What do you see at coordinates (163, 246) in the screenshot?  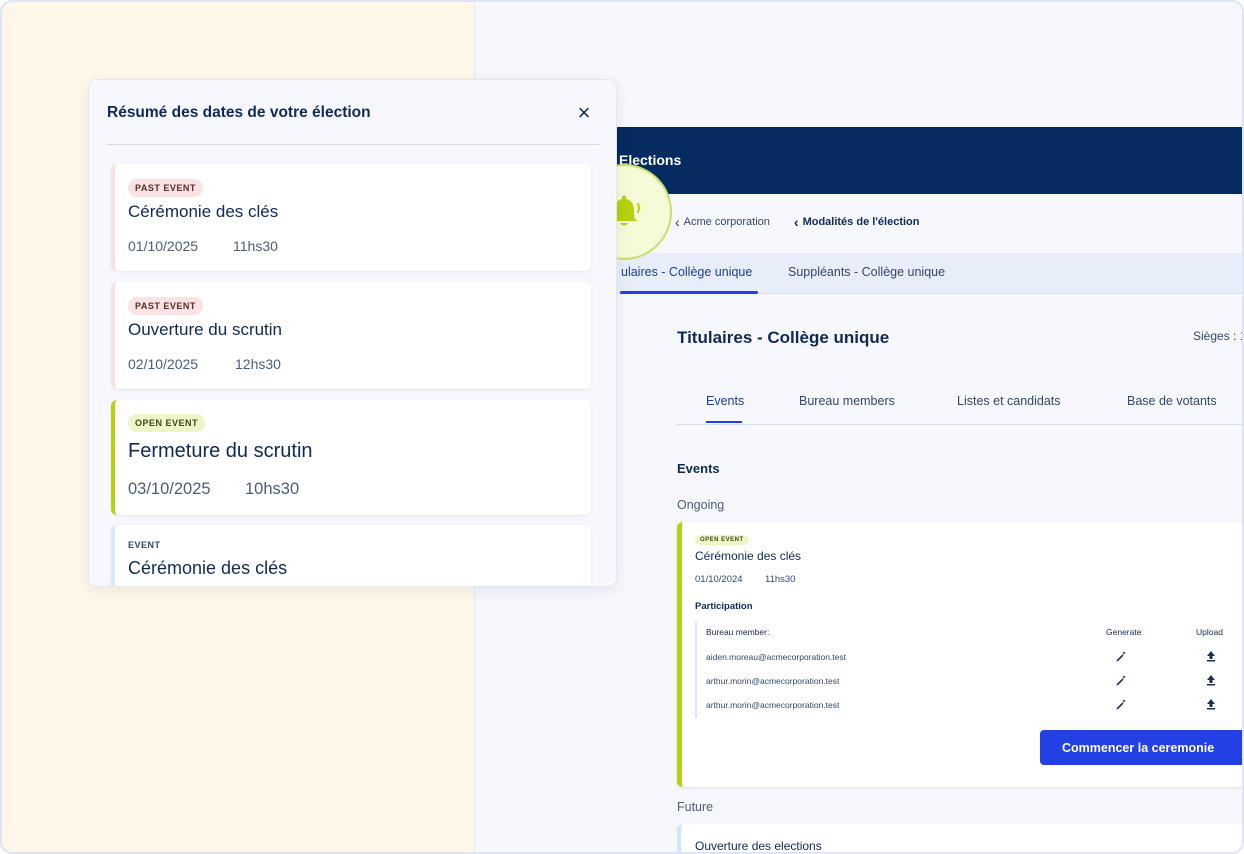 I see `event-date: 01/10/2025` at bounding box center [163, 246].